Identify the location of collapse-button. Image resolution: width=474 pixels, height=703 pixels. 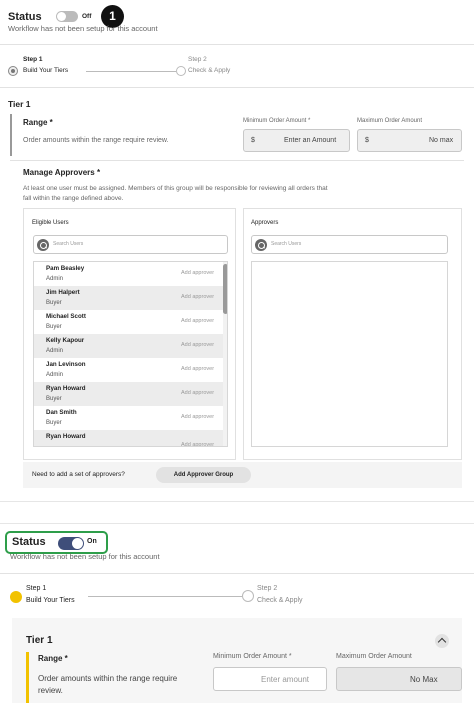
(442, 641).